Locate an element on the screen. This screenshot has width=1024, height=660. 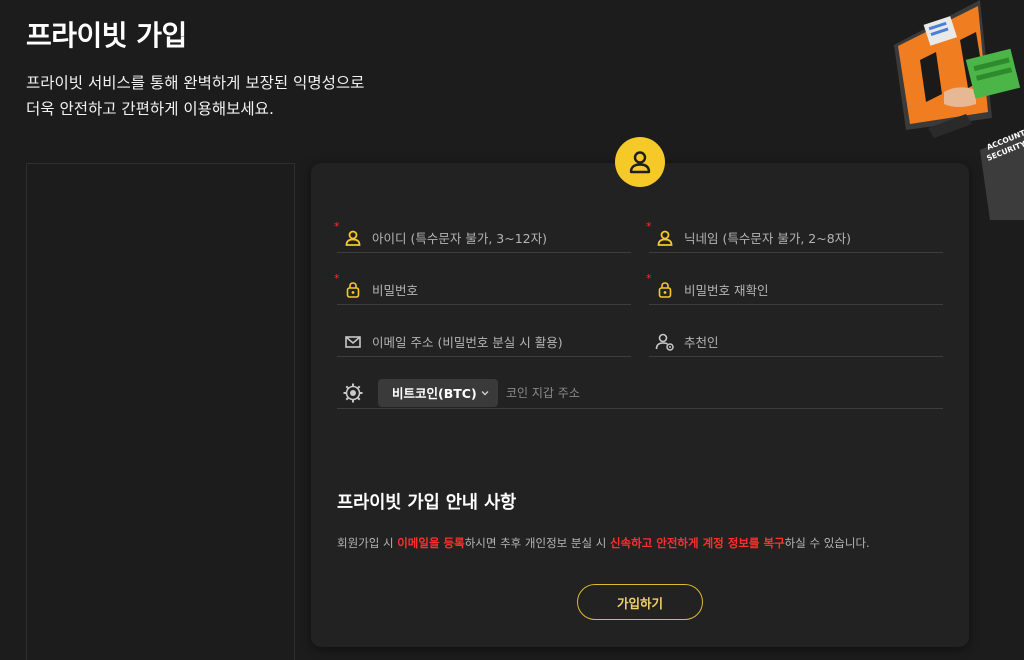
notice-highlight: 이메일을 등록 is located at coordinates (431, 543).